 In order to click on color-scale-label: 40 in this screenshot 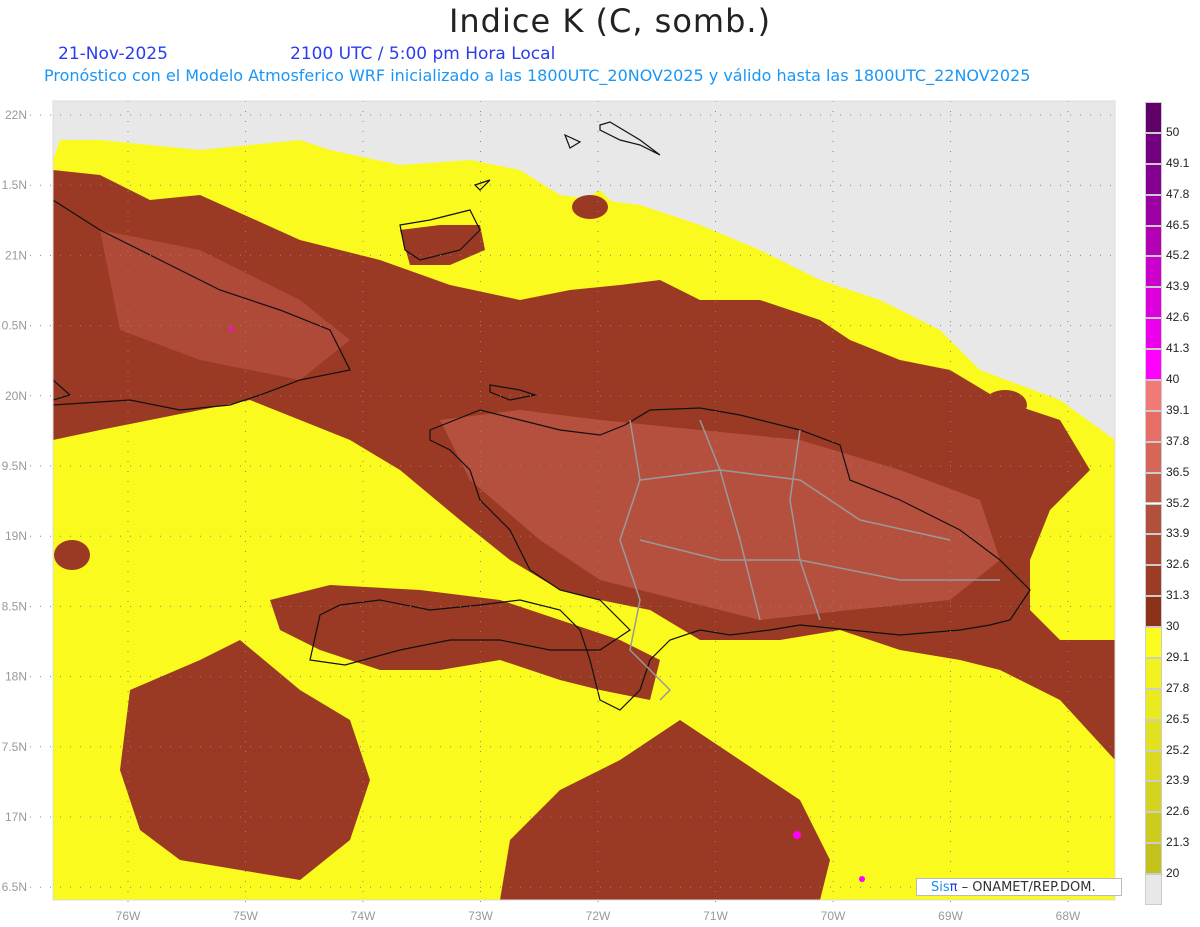, I will do `click(1173, 378)`.